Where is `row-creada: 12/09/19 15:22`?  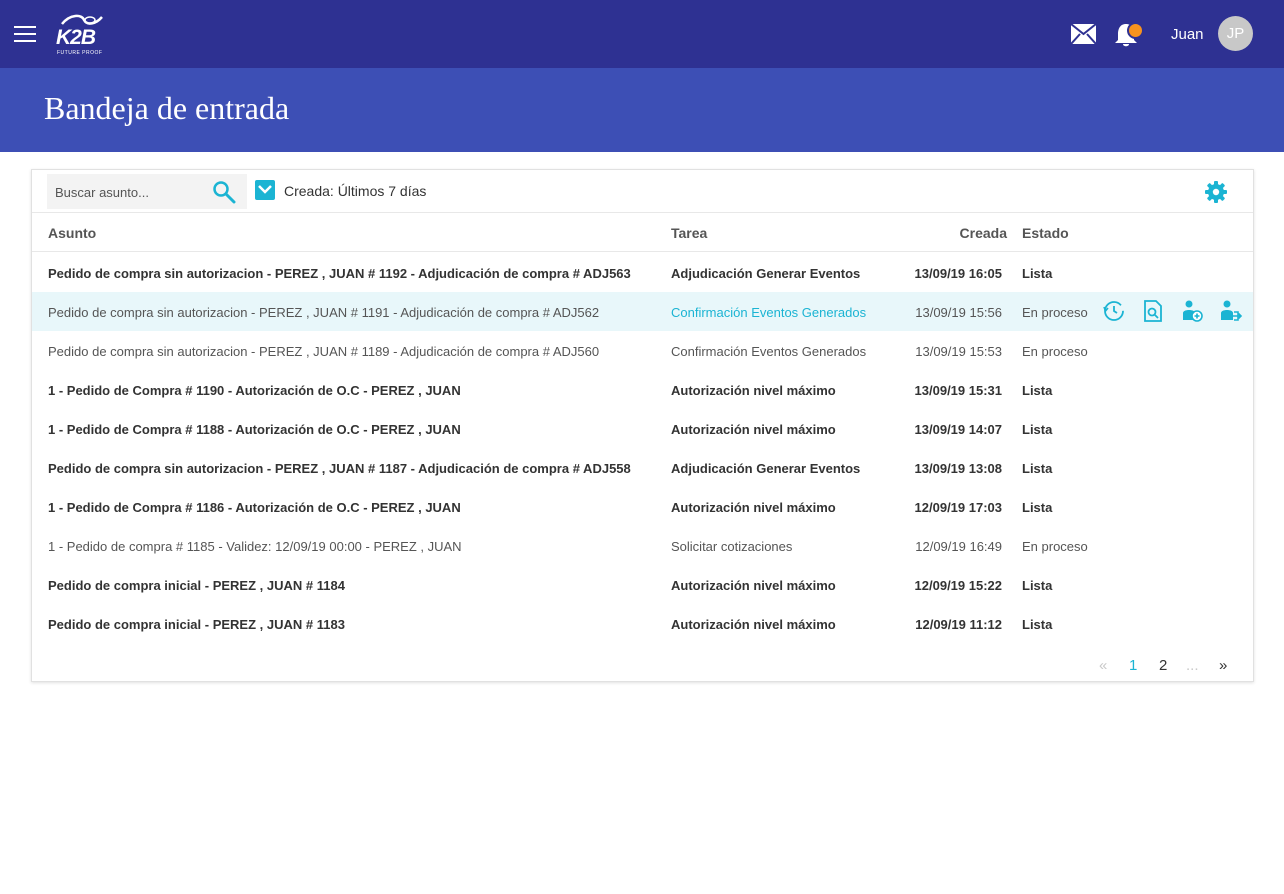
row-creada: 12/09/19 15:22 is located at coordinates (958, 585).